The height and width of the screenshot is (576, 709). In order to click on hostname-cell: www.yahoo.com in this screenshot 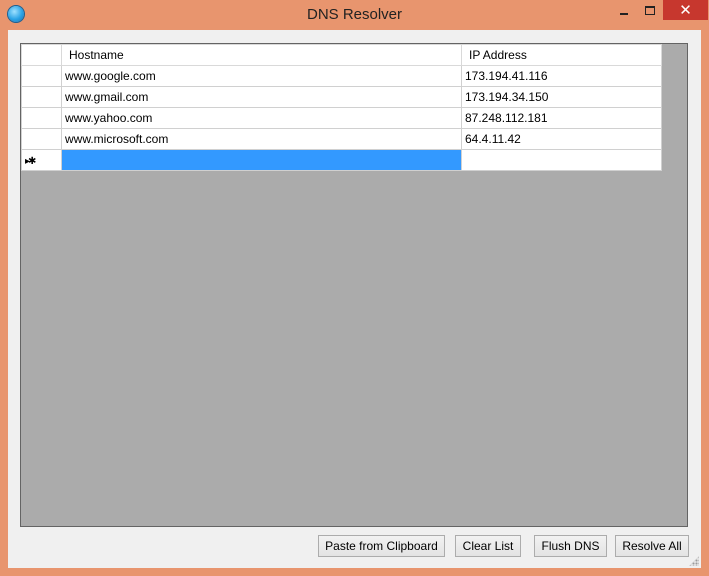, I will do `click(261, 118)`.